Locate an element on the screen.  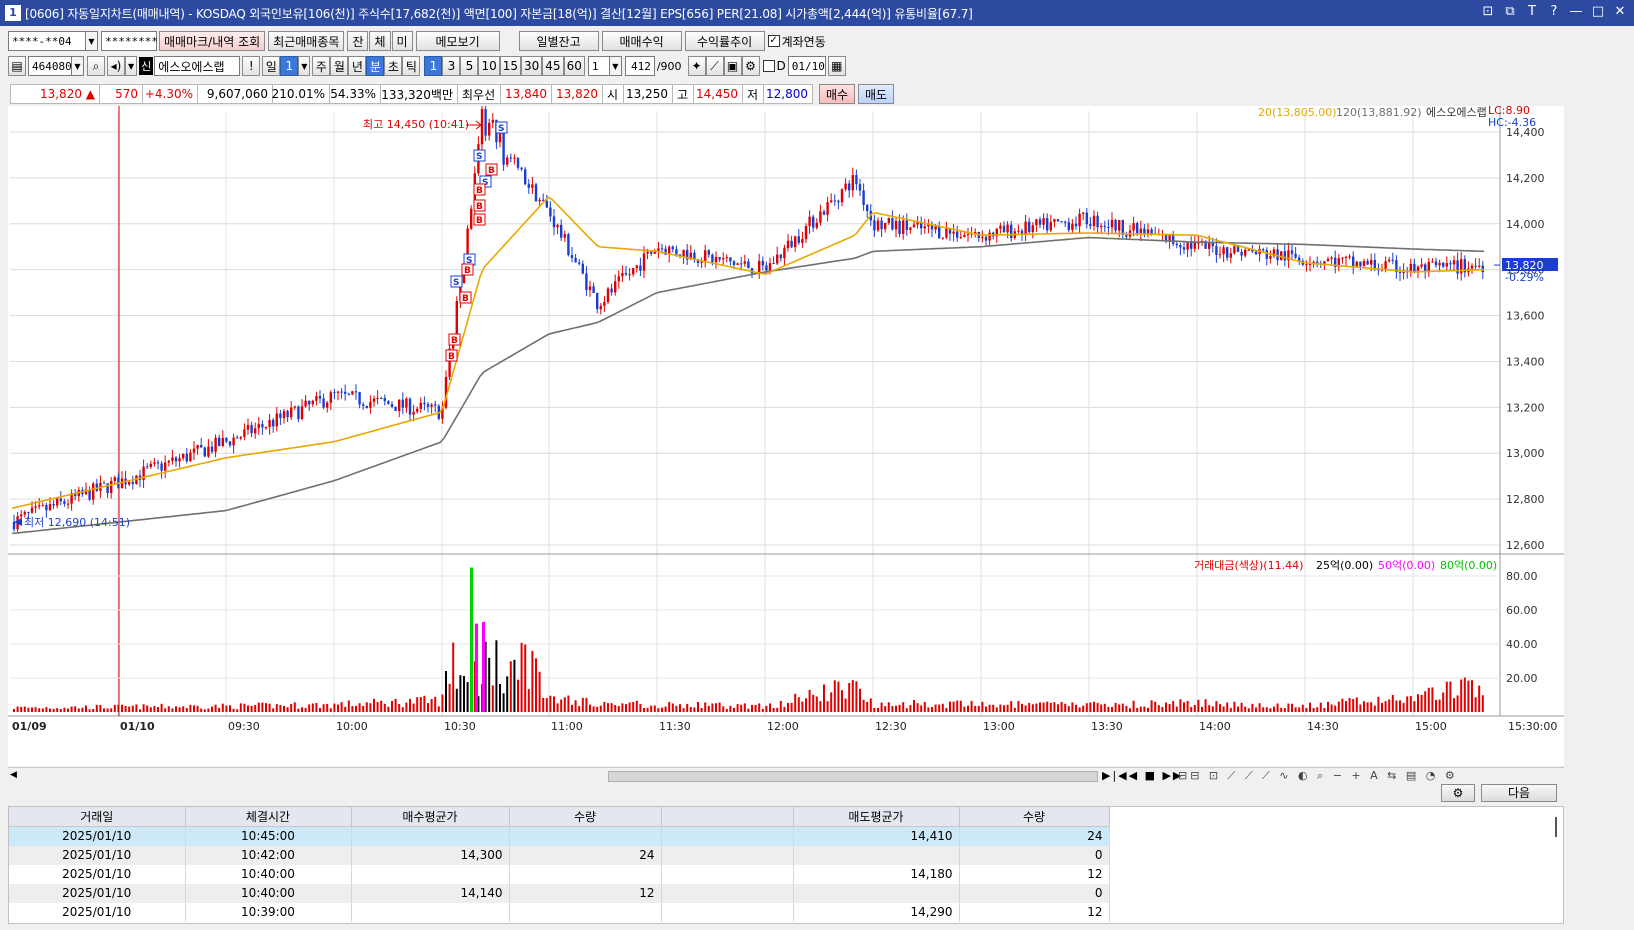
period-day: 일 is located at coordinates (271, 66).